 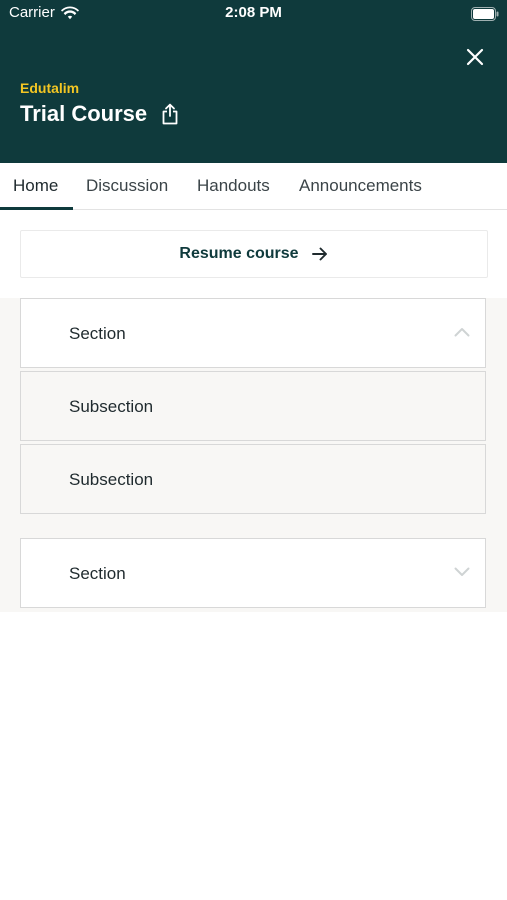 I want to click on tab-discussion: Discussion, so click(x=127, y=186).